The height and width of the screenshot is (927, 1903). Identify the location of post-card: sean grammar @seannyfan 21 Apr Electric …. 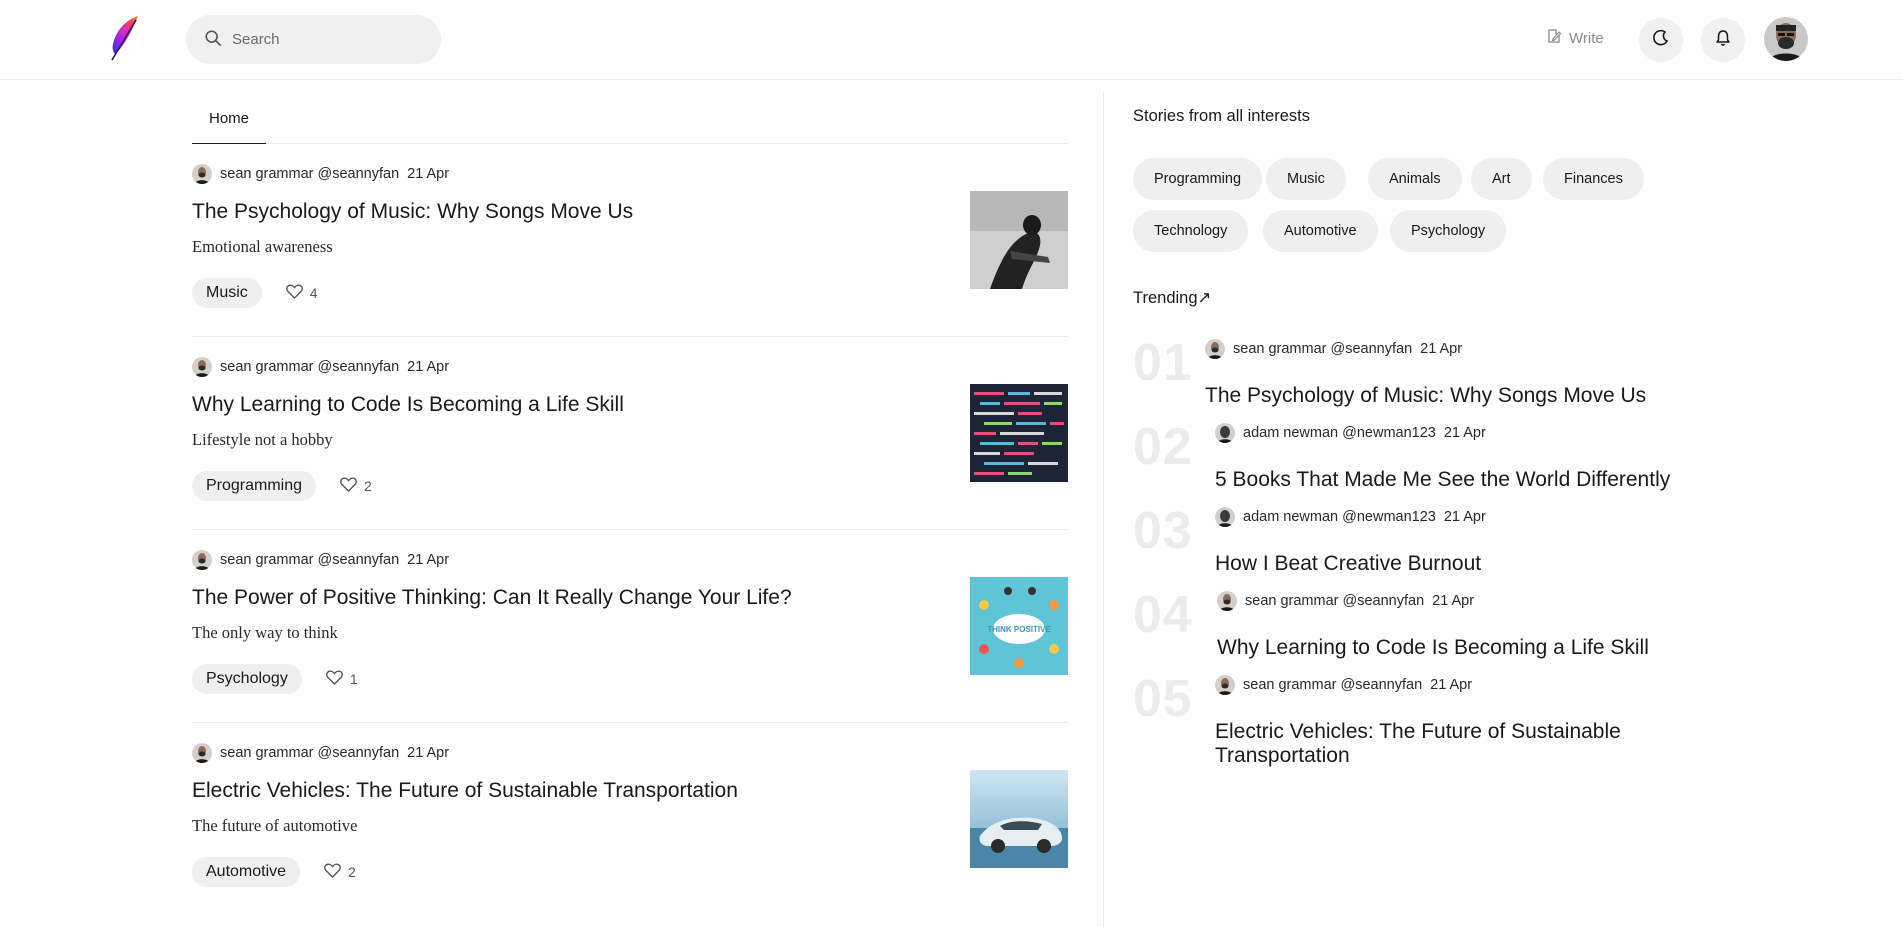
(630, 819).